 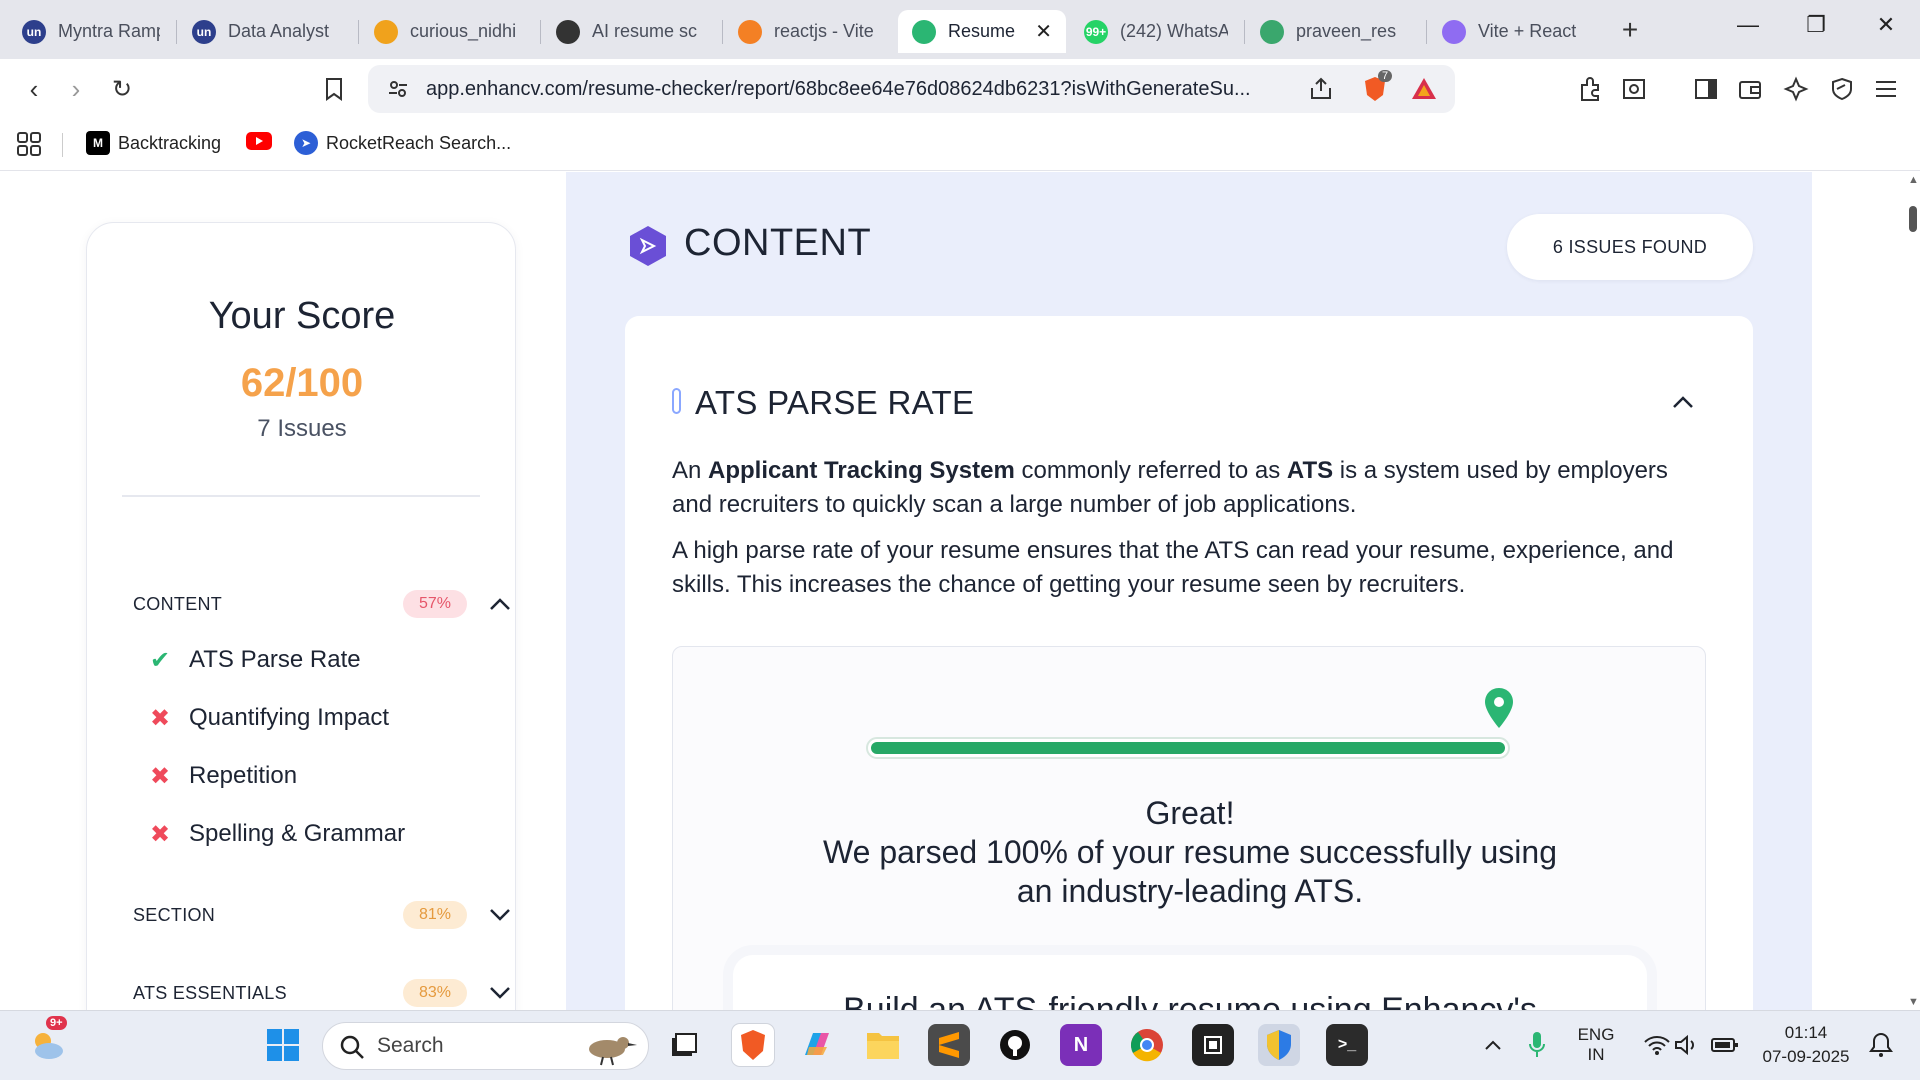 I want to click on check-item-quantifying-impact: ✖ Quantifying Impact, so click(x=268, y=718).